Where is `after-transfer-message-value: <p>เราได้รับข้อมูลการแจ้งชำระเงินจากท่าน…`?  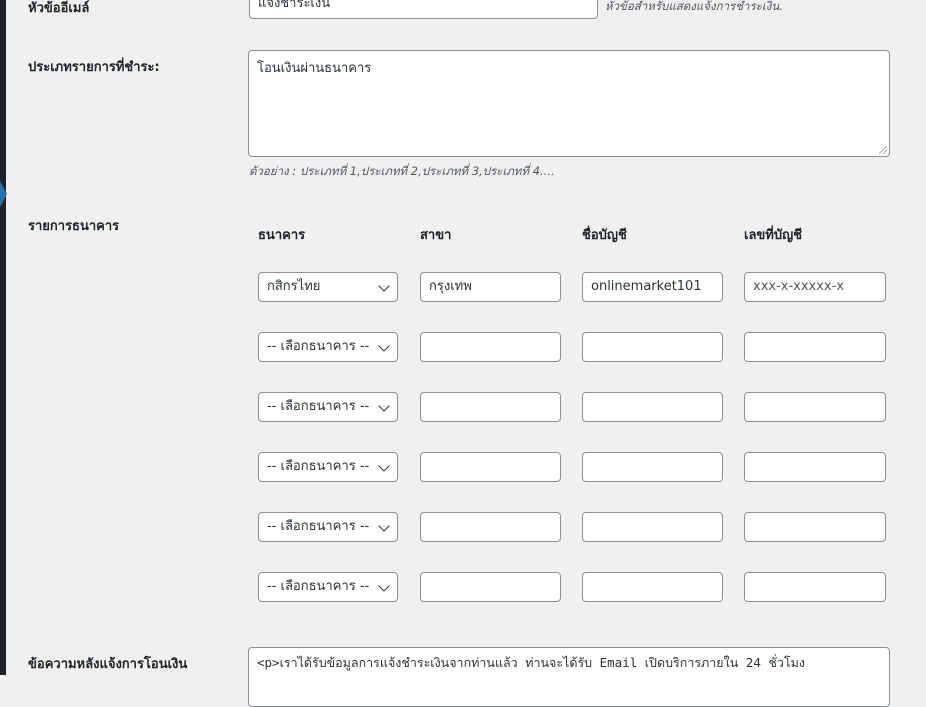 after-transfer-message-value: <p>เราได้รับข้อมูลการแจ้งชำระเงินจากท่าน… is located at coordinates (531, 662).